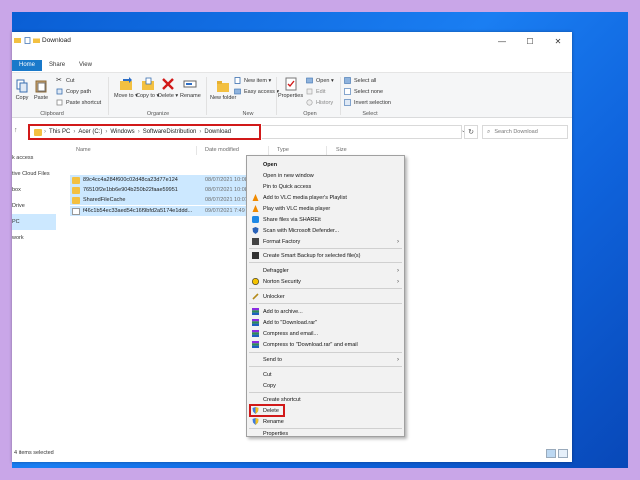  I want to click on nav-item-quick-access: k access, so click(34, 158).